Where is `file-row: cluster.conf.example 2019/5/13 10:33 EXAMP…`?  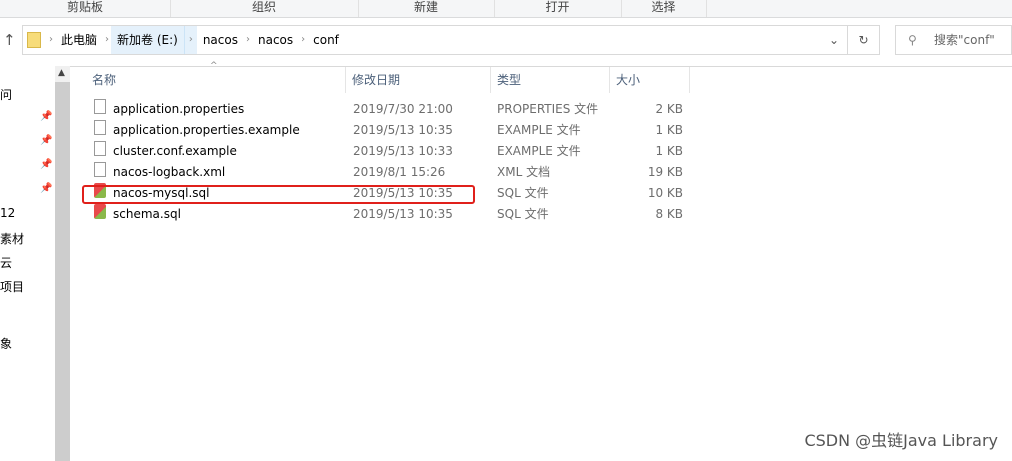
file-row: cluster.conf.example 2019/5/13 10:33 EXAMP… is located at coordinates (398, 151).